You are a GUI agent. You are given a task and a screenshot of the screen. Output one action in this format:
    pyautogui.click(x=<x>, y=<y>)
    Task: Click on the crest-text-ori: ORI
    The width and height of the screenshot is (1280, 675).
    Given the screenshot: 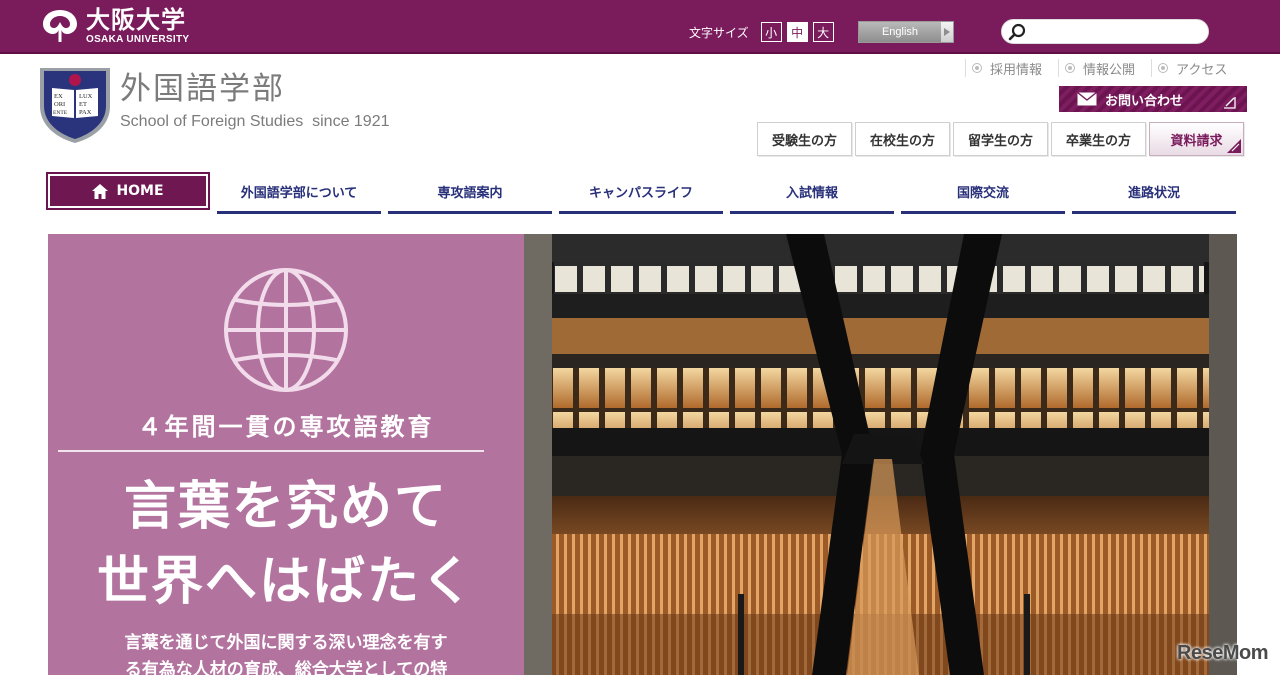 What is the action you would take?
    pyautogui.click(x=59, y=104)
    